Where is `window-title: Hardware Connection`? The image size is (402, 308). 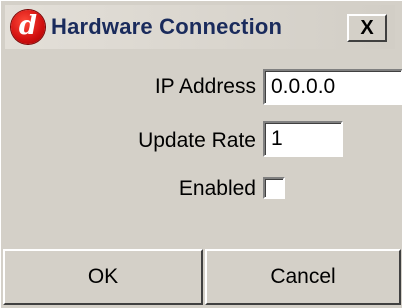 window-title: Hardware Connection is located at coordinates (167, 26).